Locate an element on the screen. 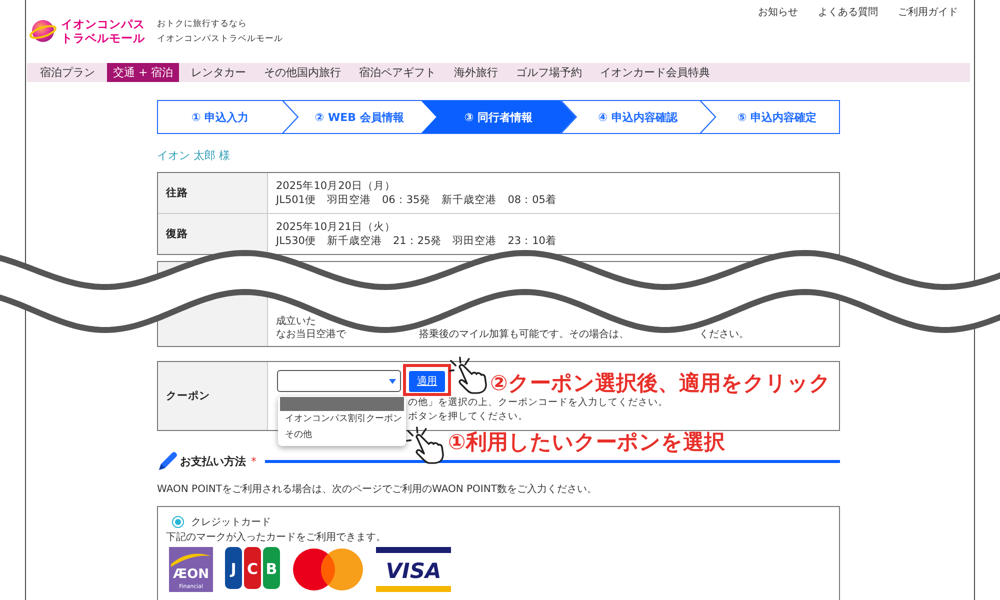 This screenshot has width=1000, height=600. header-link: よくある質問 is located at coordinates (848, 13).